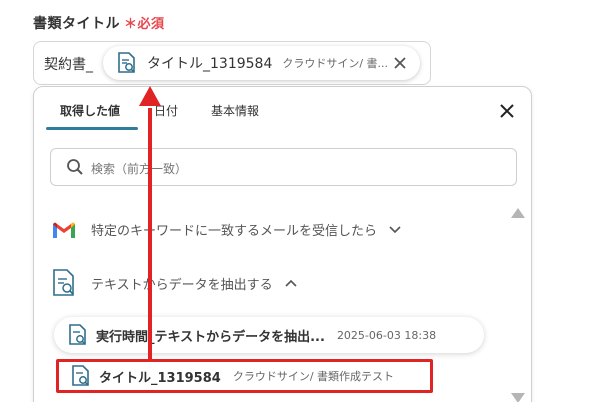  Describe the element at coordinates (518, 397) in the screenshot. I see `scroll-down-arrow` at that location.